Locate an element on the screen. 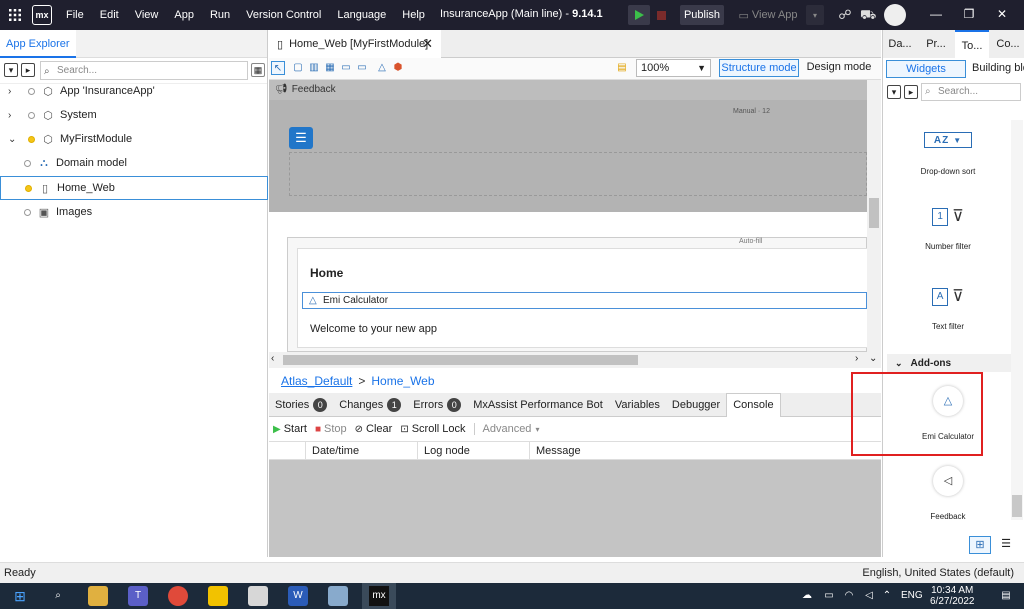  grid-view-icon: ⊞ is located at coordinates (980, 545).